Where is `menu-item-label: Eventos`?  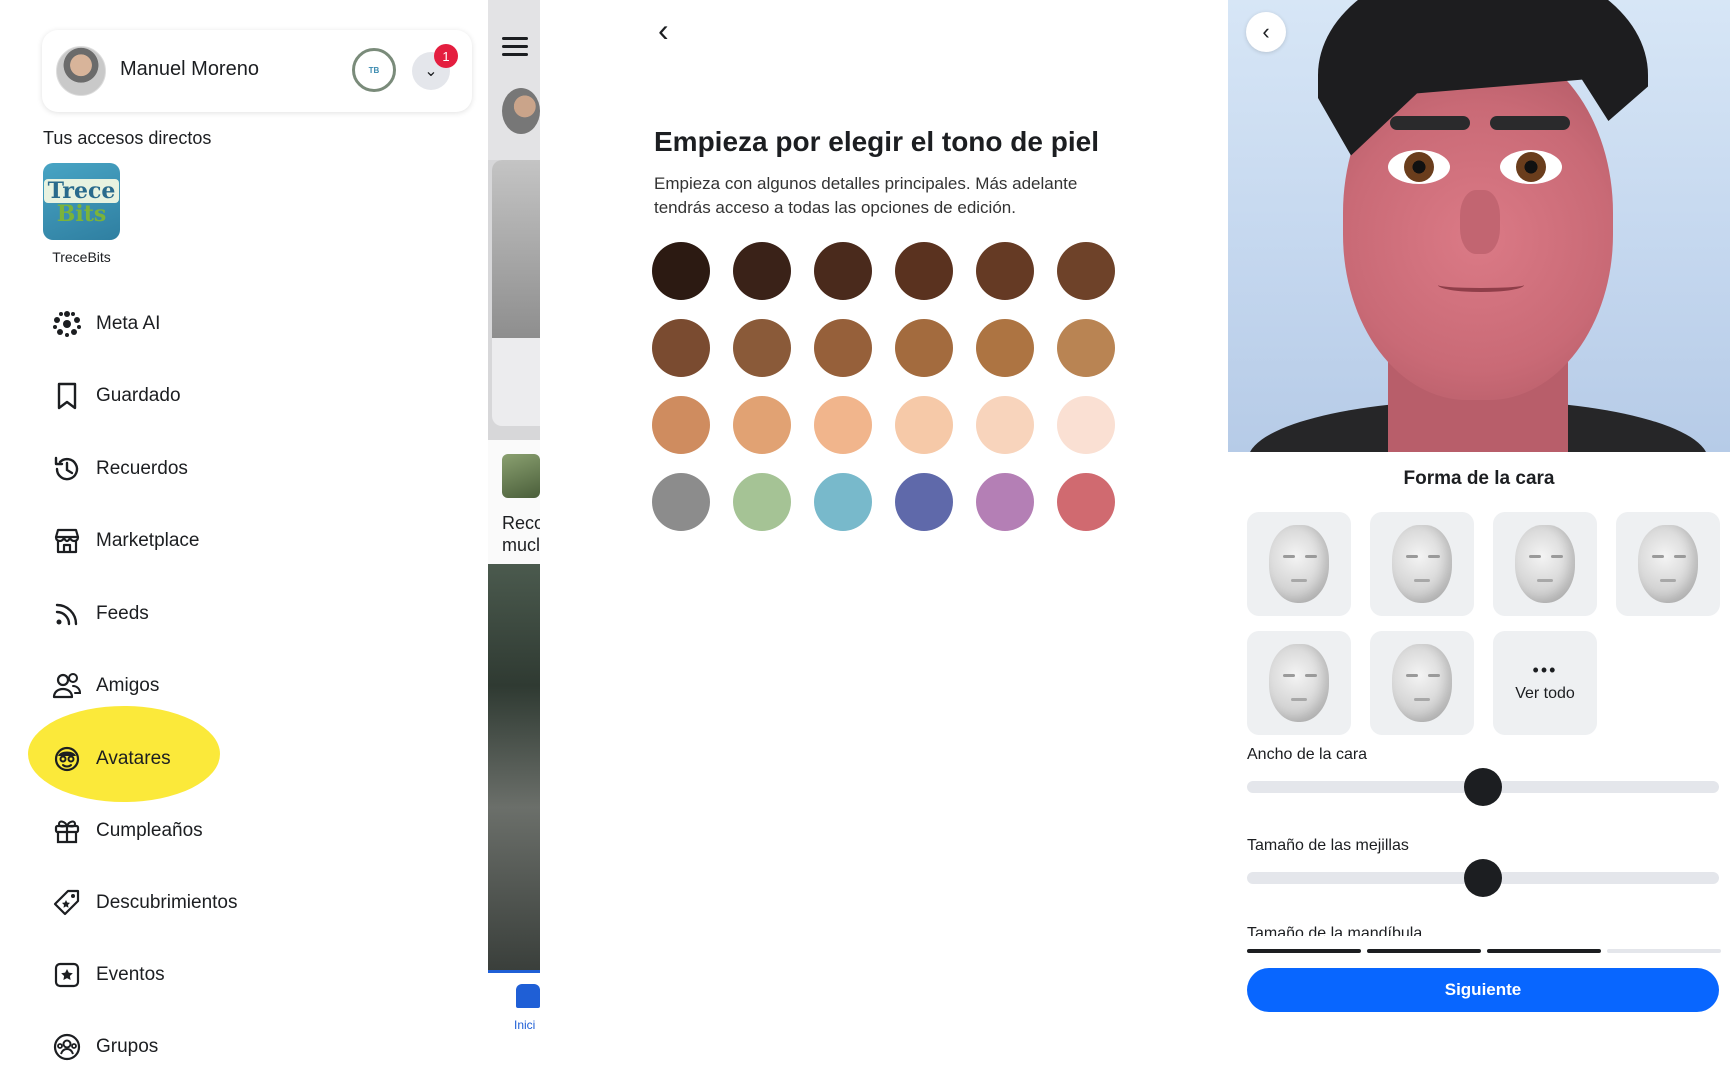 menu-item-label: Eventos is located at coordinates (130, 974).